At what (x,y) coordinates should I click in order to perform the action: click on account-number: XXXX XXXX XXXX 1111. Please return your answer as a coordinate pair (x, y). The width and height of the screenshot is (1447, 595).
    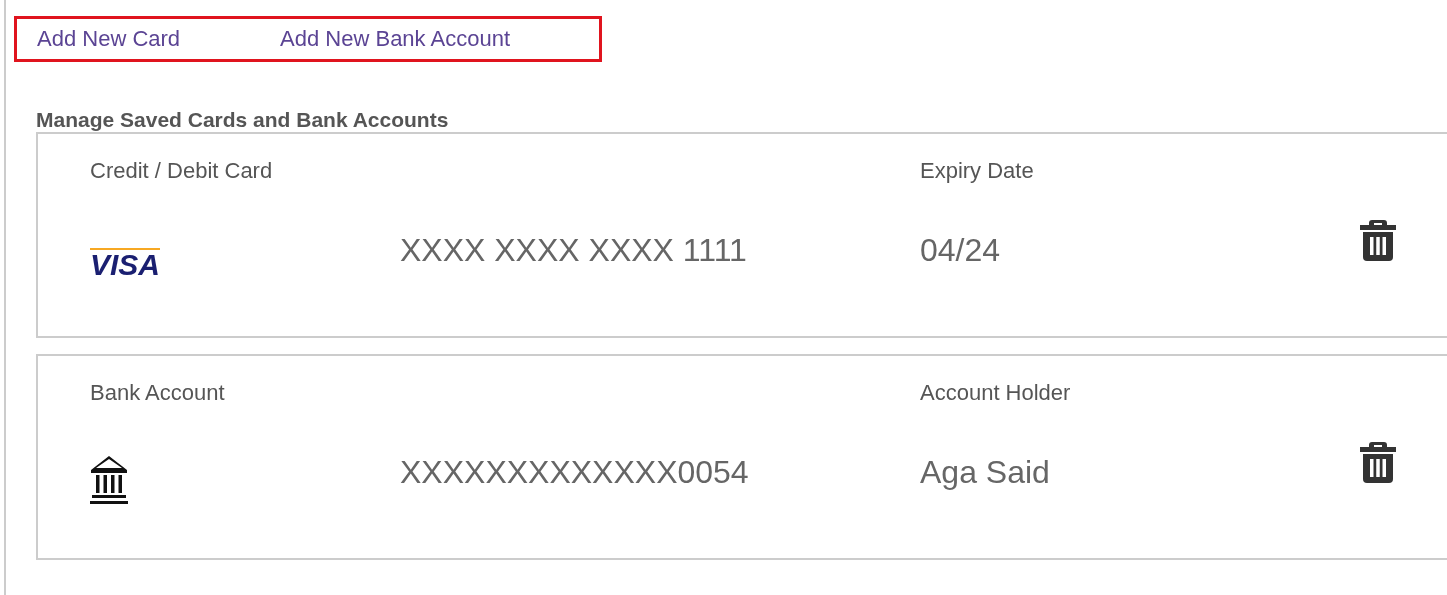
    Looking at the image, I should click on (574, 250).